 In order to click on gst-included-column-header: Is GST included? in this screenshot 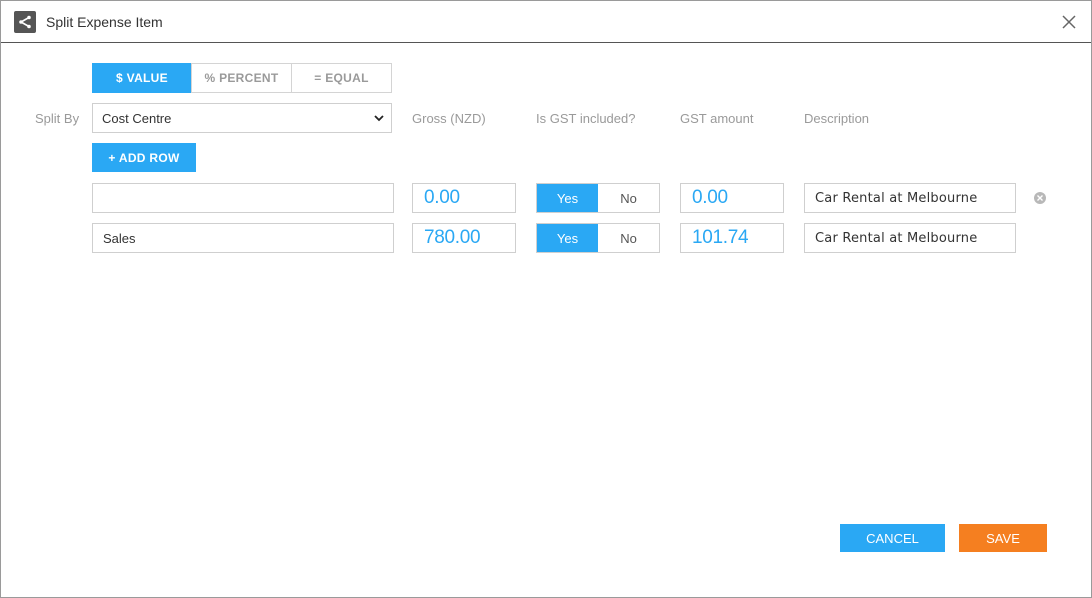, I will do `click(586, 118)`.